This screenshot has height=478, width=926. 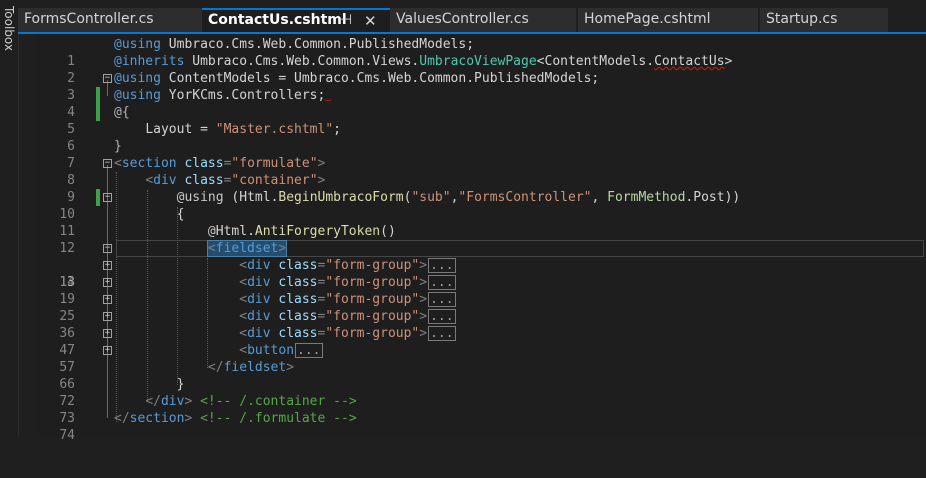 What do you see at coordinates (346, 20) in the screenshot?
I see `pin-icon: ⊣` at bounding box center [346, 20].